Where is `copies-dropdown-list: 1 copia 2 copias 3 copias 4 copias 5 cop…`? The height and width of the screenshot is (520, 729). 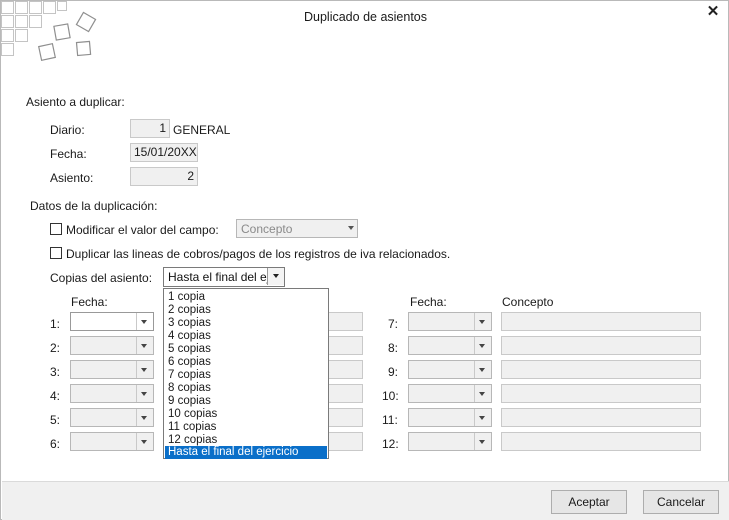
copies-dropdown-list: 1 copia 2 copias 3 copias 4 copias 5 cop… is located at coordinates (246, 373).